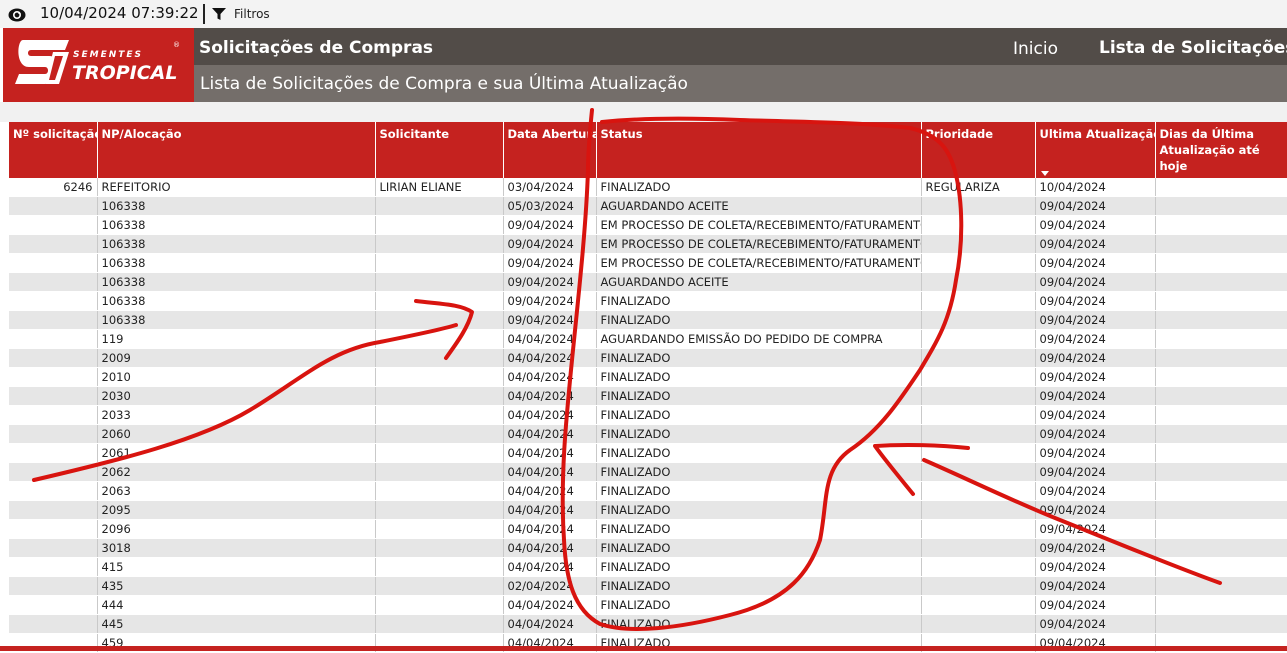 This screenshot has height=653, width=1287. I want to click on column-header-np-alocacao: NP/Alocação, so click(236, 150).